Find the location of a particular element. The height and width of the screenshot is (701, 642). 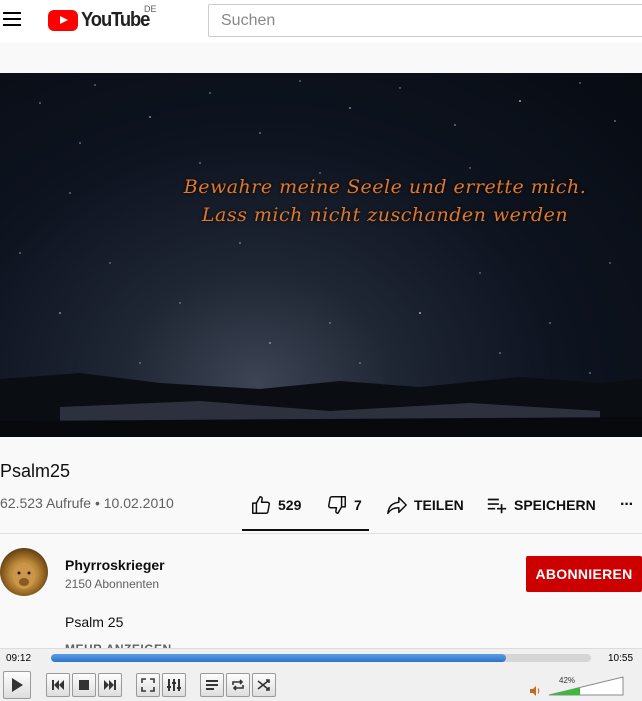

thumbs-down-icon is located at coordinates (337, 505).